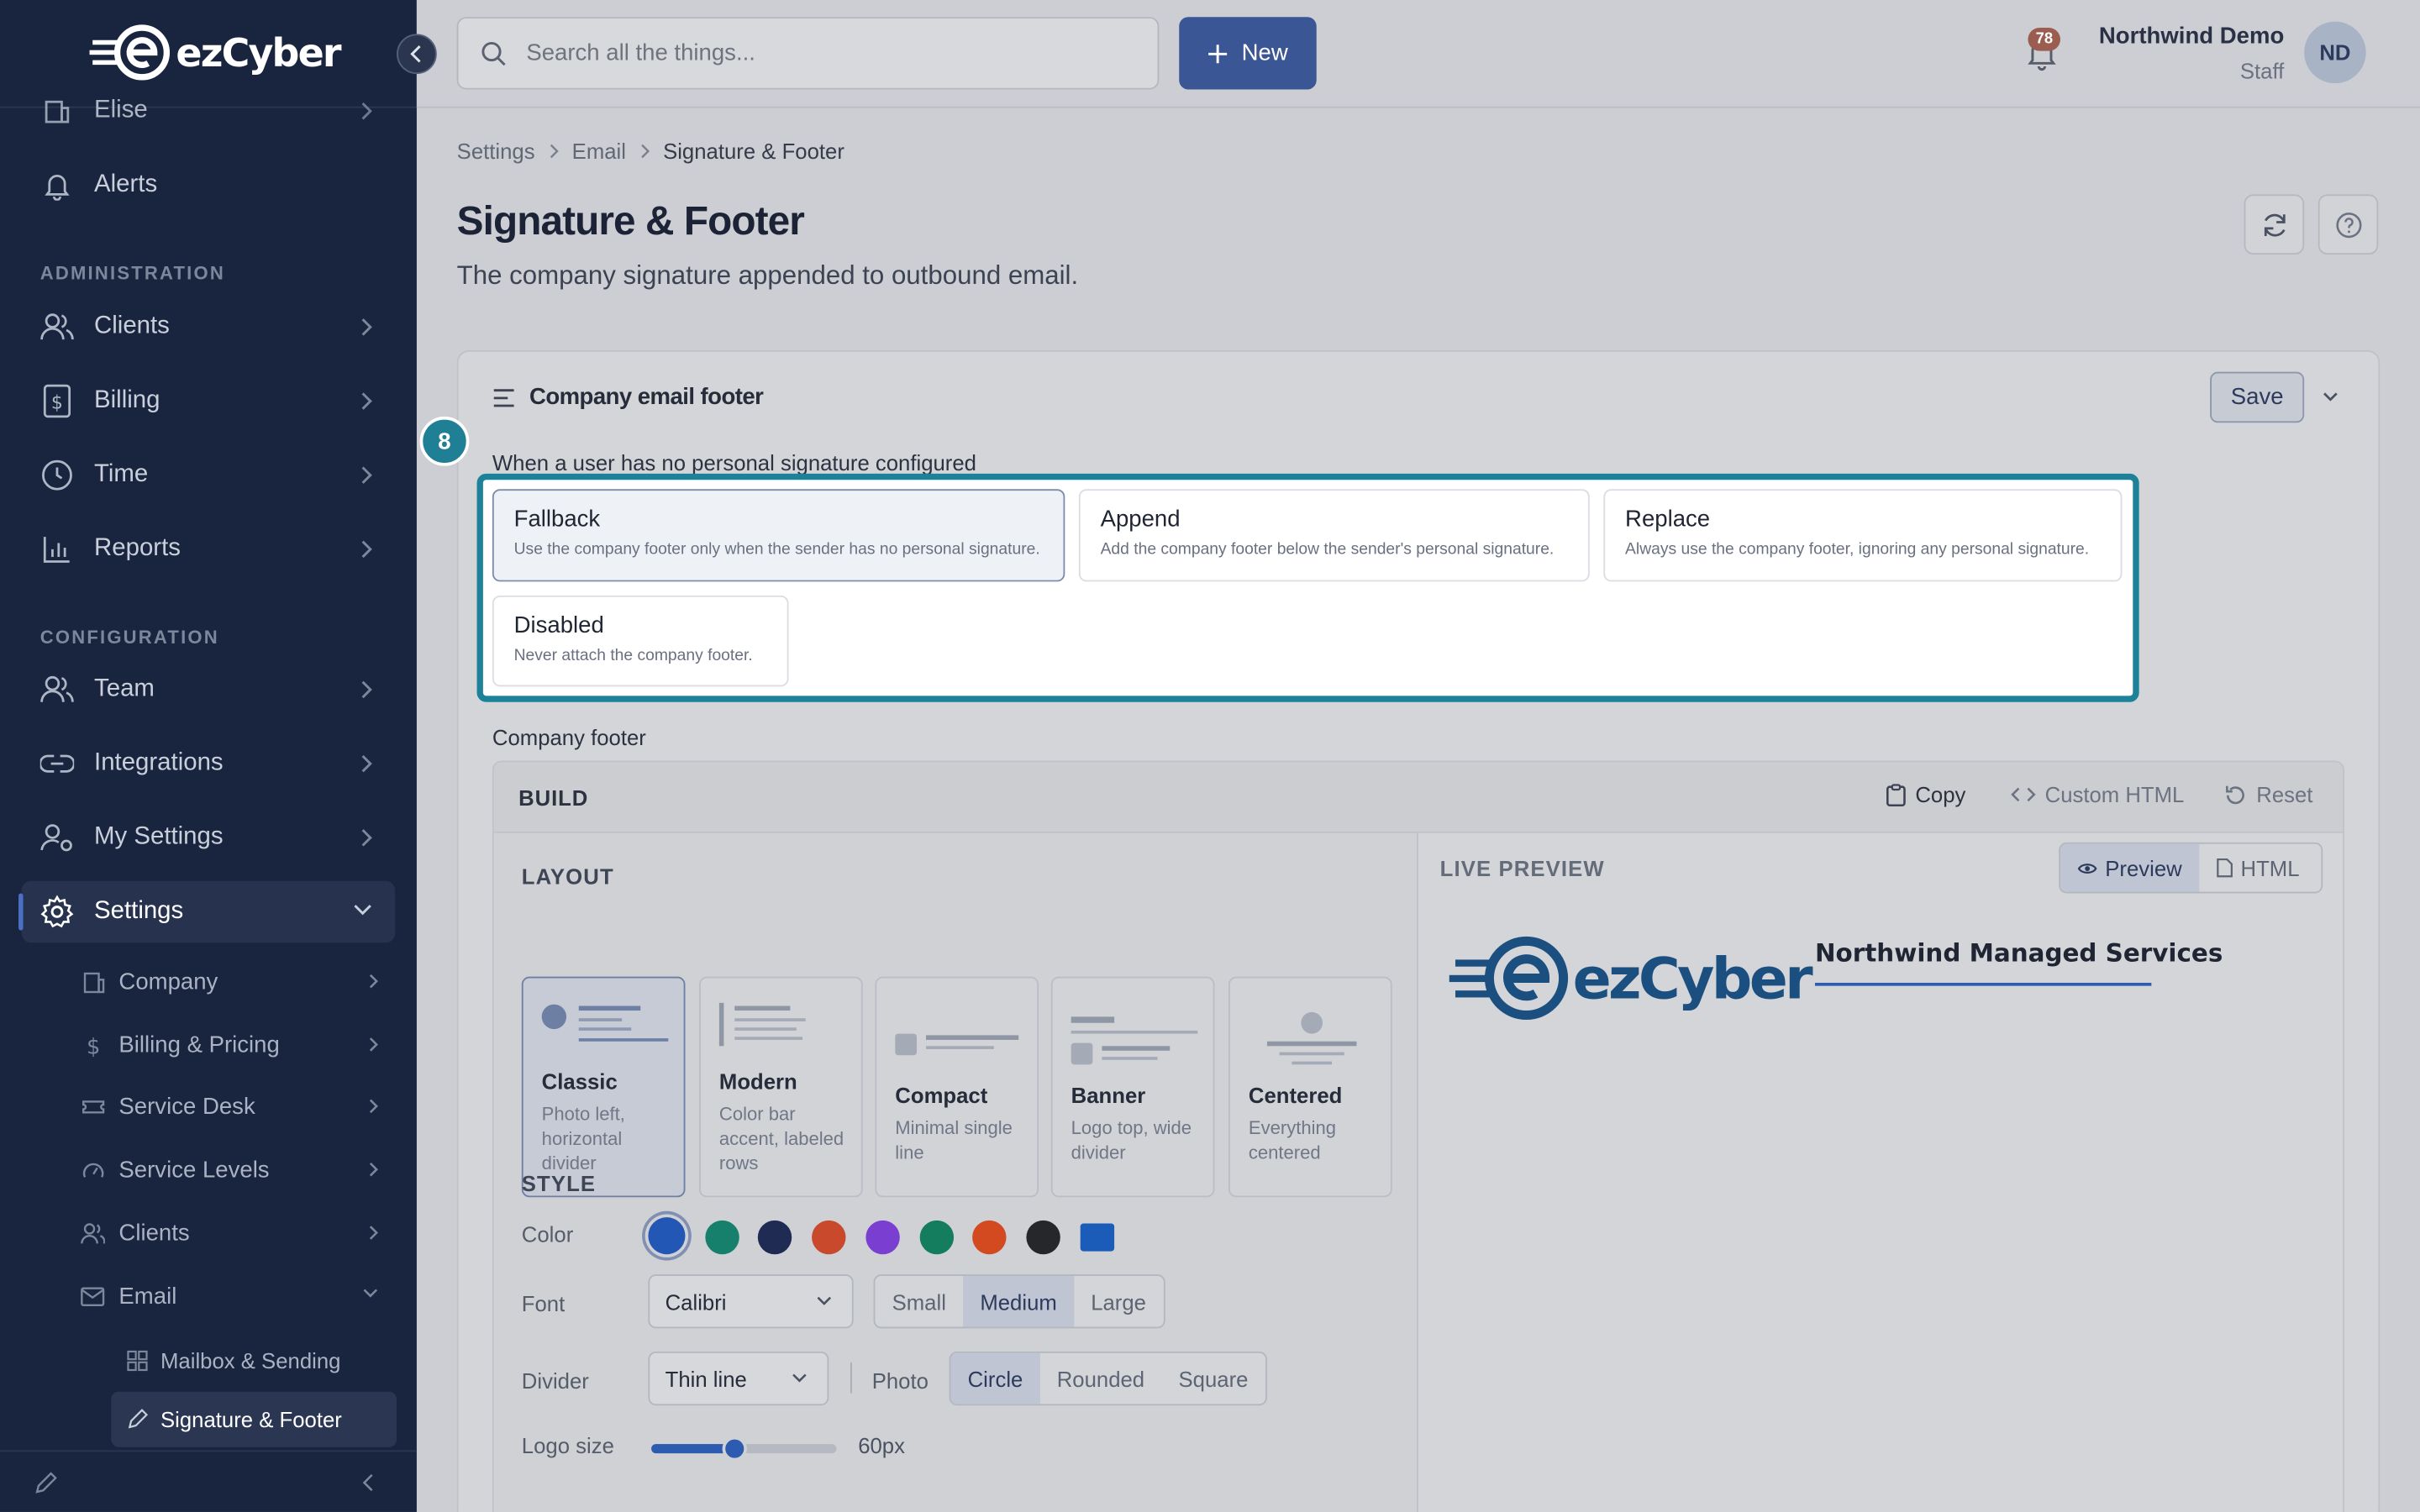 The width and height of the screenshot is (2420, 1512). What do you see at coordinates (208, 185) in the screenshot?
I see `sidebar-item-alerts: Alerts` at bounding box center [208, 185].